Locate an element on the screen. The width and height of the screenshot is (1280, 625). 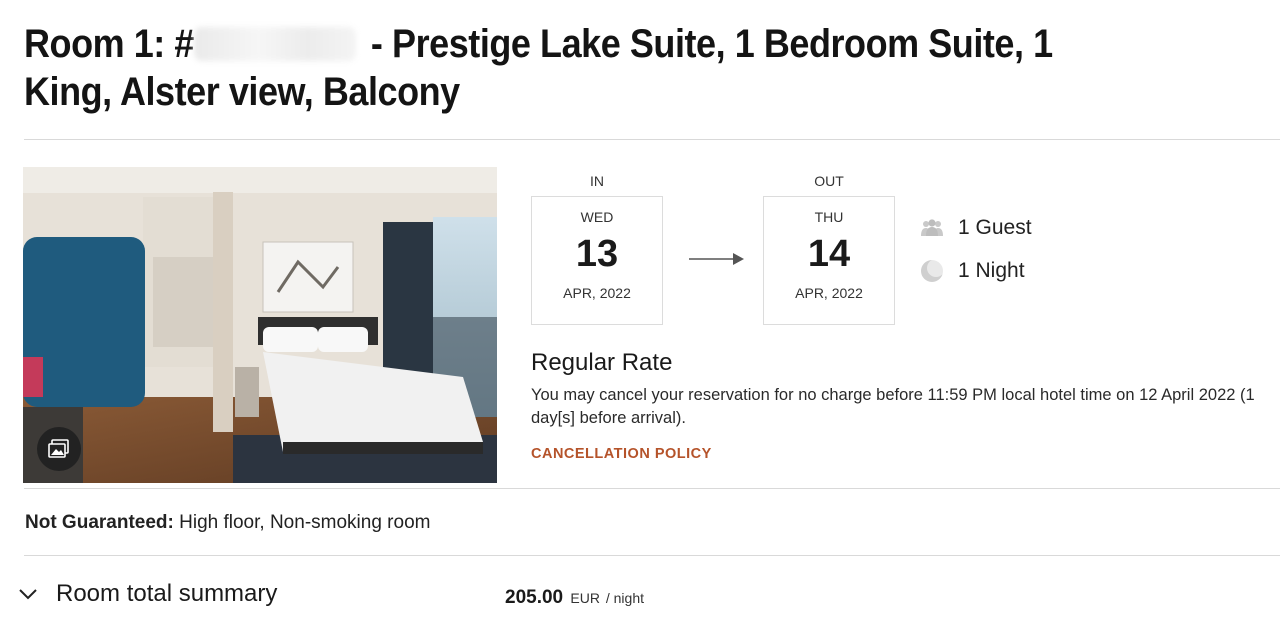
redacted-confirmation-number is located at coordinates (274, 44).